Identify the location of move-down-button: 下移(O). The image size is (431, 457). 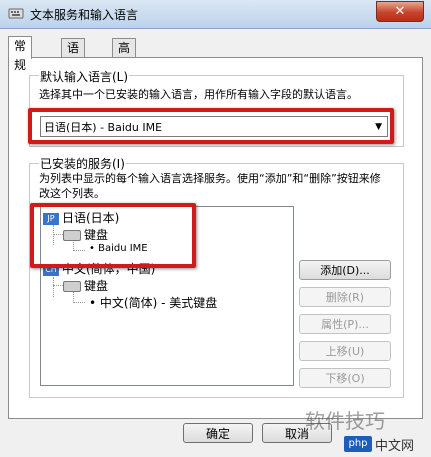
(345, 378).